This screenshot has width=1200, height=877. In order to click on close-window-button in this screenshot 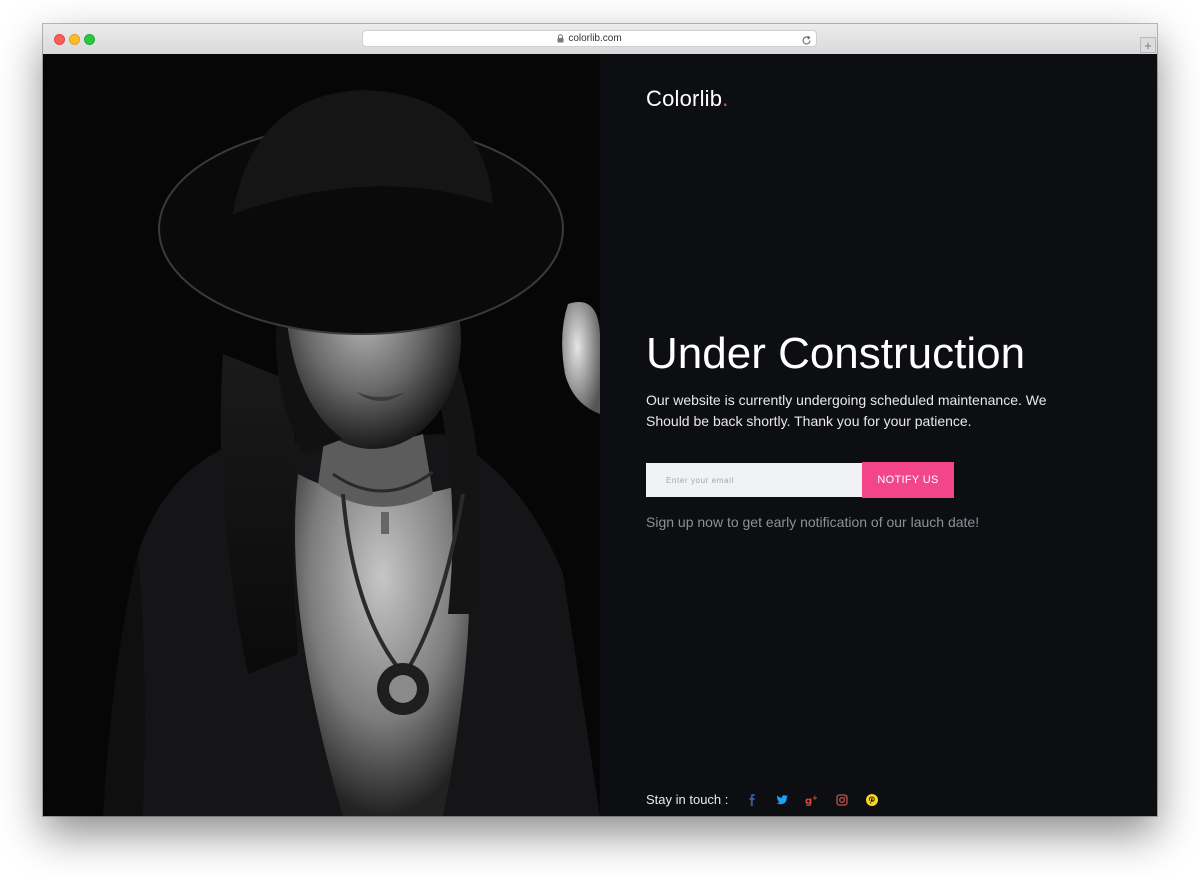, I will do `click(59, 39)`.